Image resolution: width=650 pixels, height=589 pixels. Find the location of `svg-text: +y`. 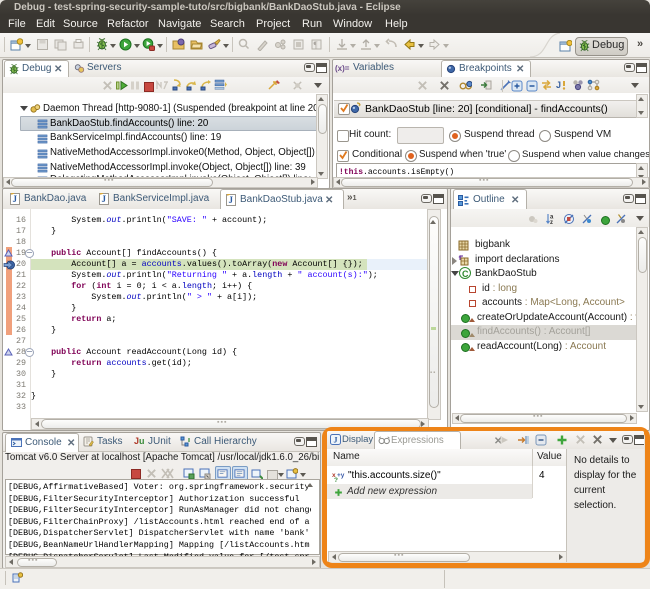

svg-text: +y is located at coordinates (341, 475).